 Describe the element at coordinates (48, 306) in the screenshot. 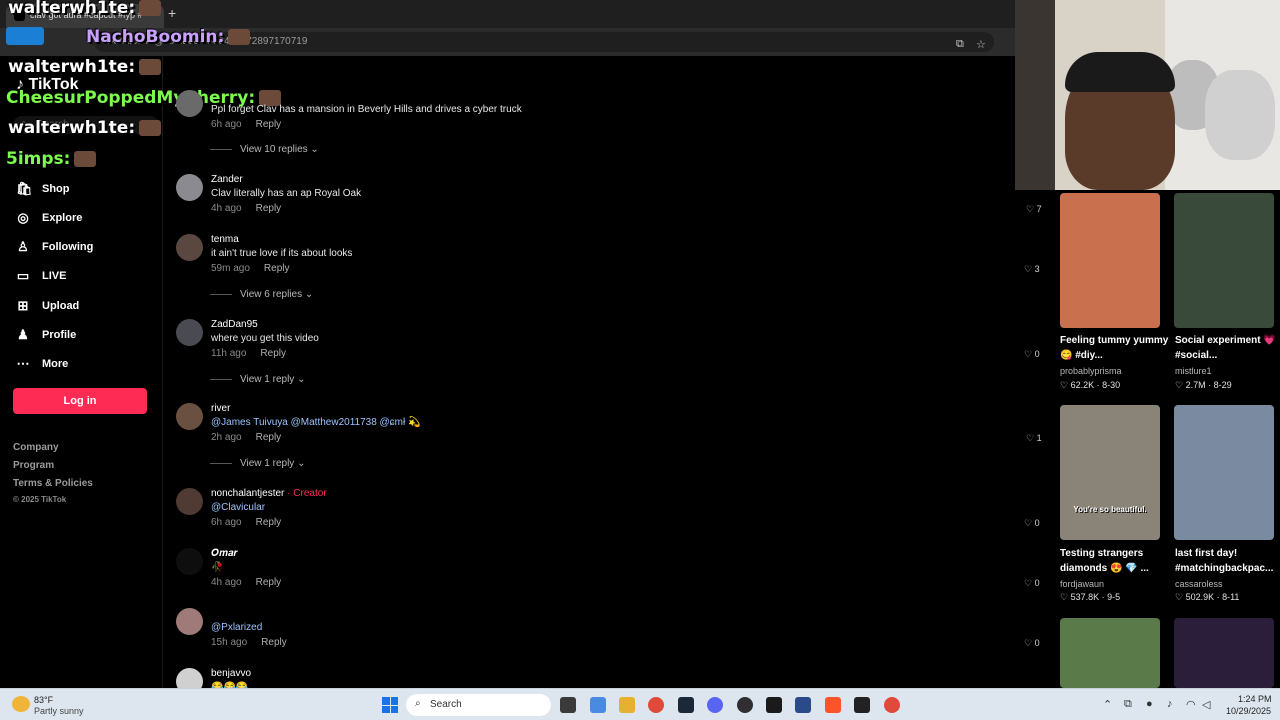

I see `sidebar-item-upload: ⊞ Upload` at that location.